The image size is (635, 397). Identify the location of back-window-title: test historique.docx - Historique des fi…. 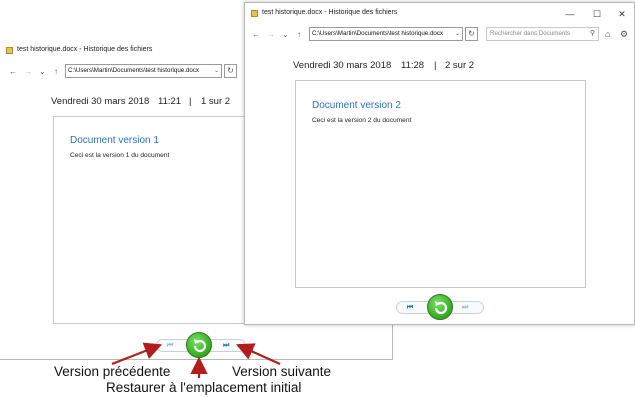
(85, 49).